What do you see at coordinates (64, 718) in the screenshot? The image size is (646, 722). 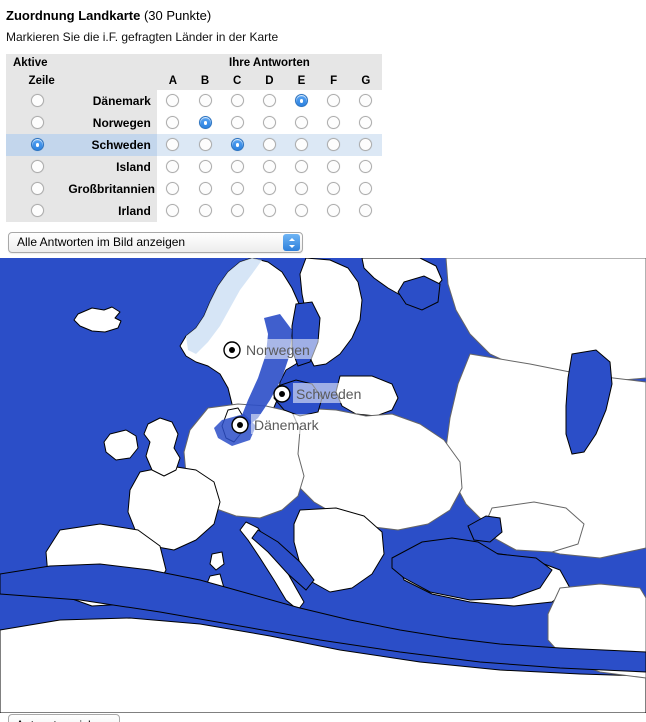 I see `save-answer-button: Antwort speichern` at bounding box center [64, 718].